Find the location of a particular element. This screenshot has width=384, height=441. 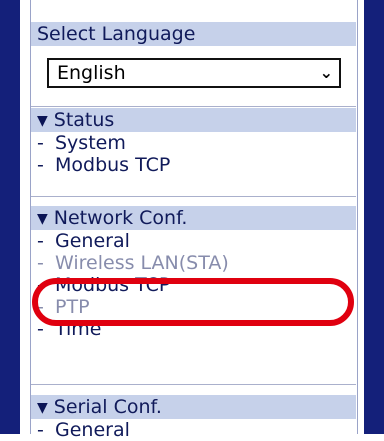

chevron-down-icon: ⌄ is located at coordinates (326, 72).